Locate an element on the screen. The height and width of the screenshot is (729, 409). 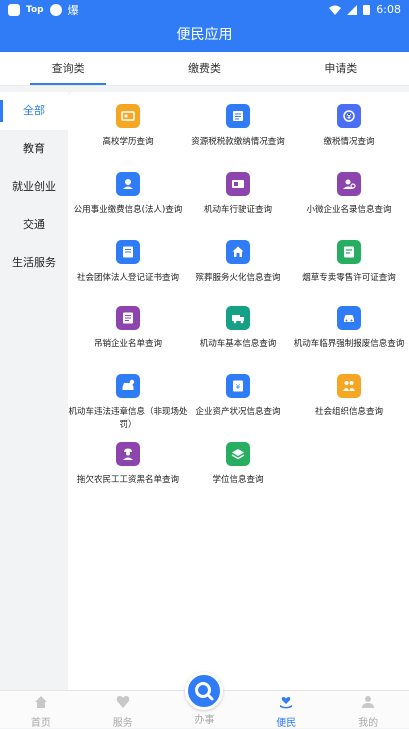
nav-service: 服务 is located at coordinates (123, 710).